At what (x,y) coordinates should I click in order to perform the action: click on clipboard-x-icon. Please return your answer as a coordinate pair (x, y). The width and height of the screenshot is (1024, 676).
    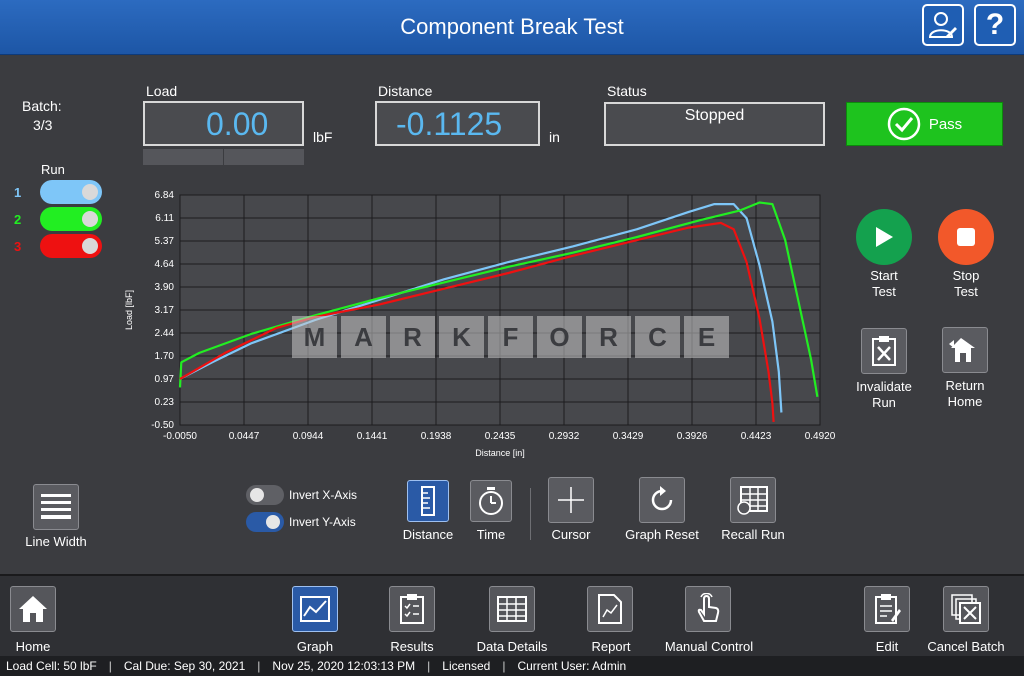
    Looking at the image, I should click on (884, 351).